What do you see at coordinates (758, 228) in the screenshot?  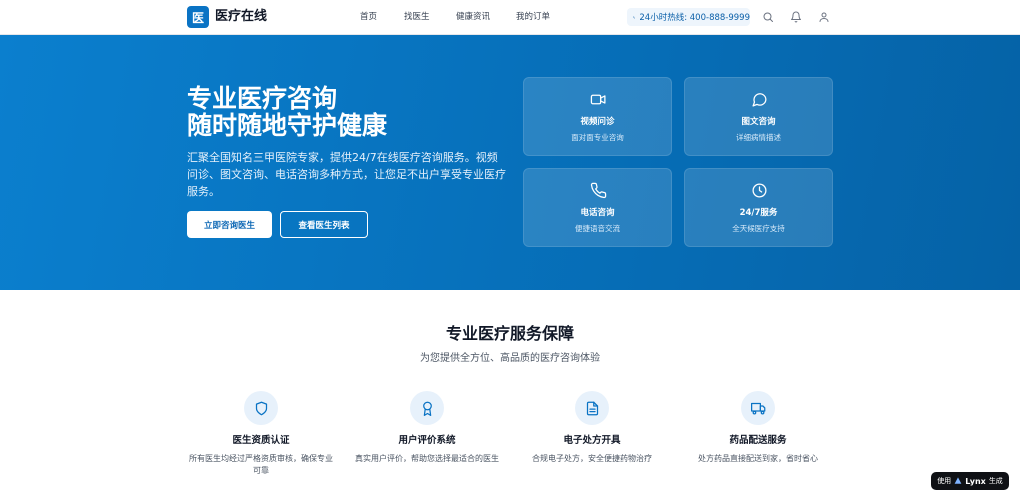 I see `service-desc: 全天候医疗支持` at bounding box center [758, 228].